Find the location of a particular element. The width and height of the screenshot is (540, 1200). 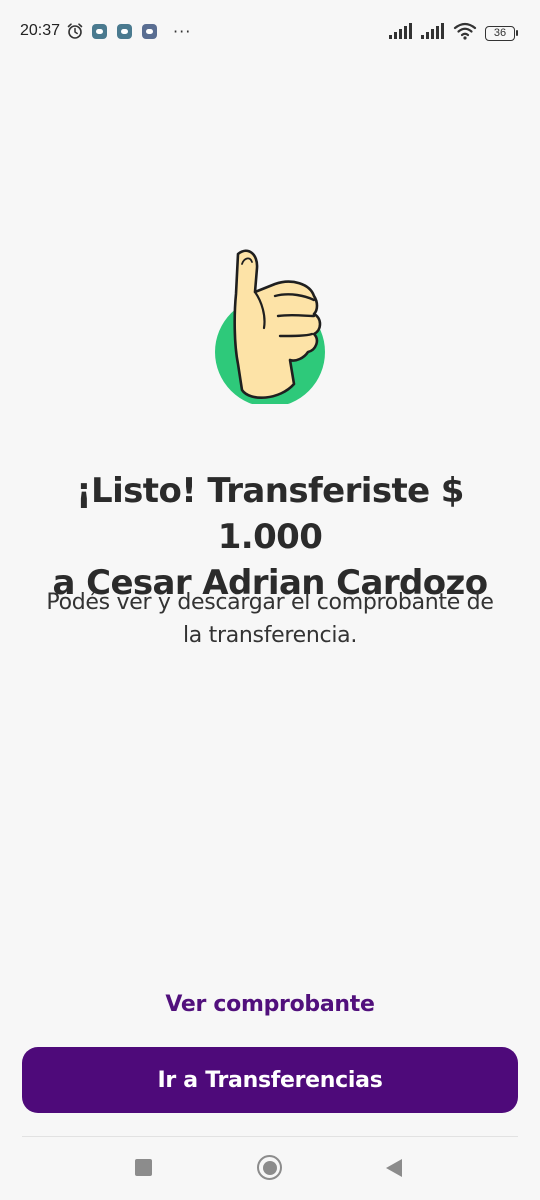

home-icon is located at coordinates (269, 1167).